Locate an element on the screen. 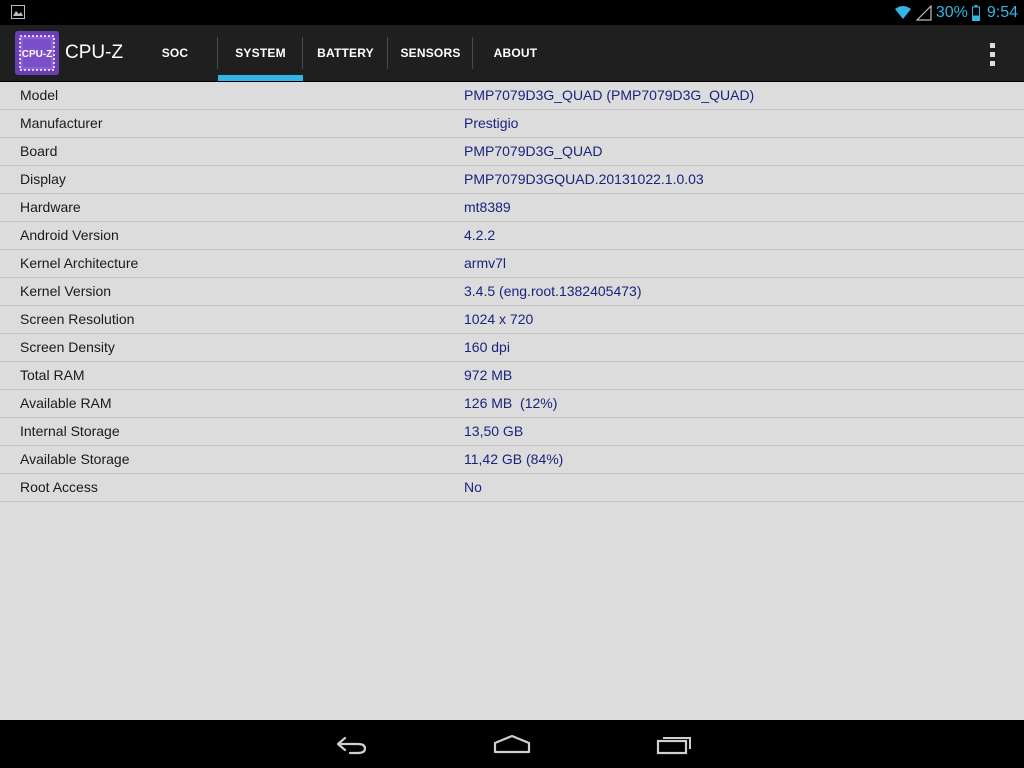 This screenshot has height=768, width=1024. clock: 9:54 is located at coordinates (1002, 12).